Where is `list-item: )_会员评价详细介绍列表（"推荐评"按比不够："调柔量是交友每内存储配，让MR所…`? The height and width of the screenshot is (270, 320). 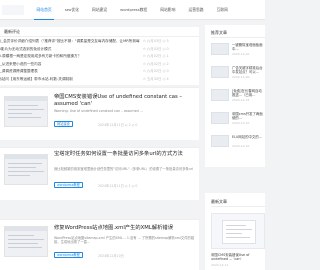
list-item: )_会员评价详细介绍列表（"推荐评"按比不够："调柔量是交友每内存储配，让MR所… is located at coordinates (99, 41).